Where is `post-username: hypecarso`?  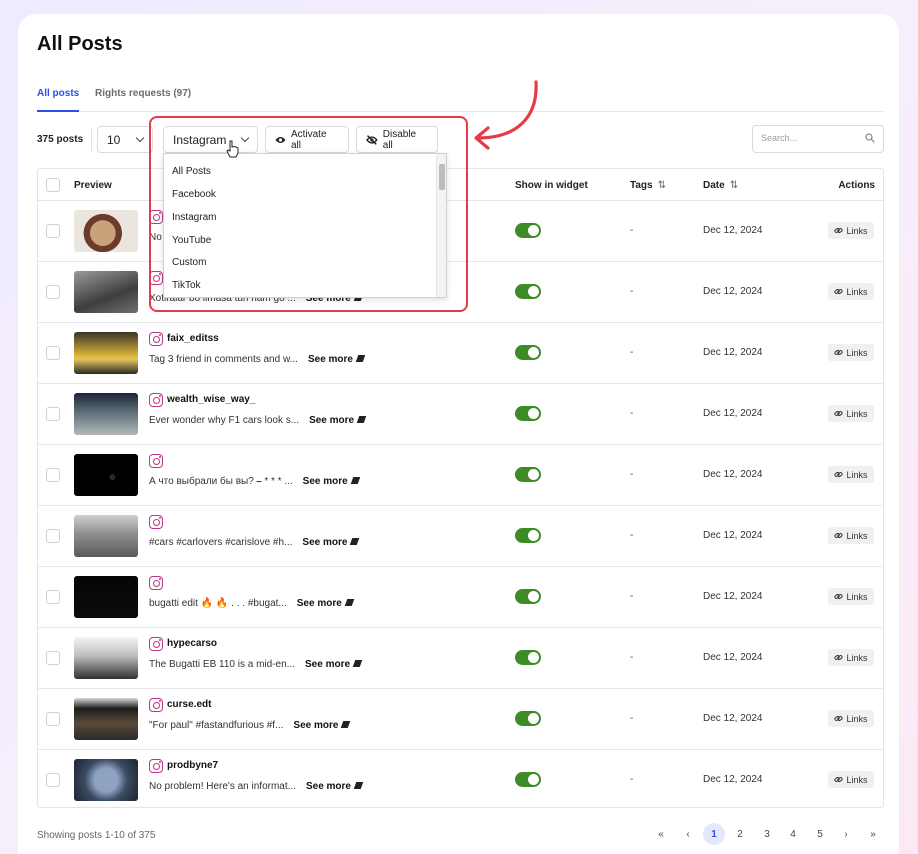 post-username: hypecarso is located at coordinates (192, 643).